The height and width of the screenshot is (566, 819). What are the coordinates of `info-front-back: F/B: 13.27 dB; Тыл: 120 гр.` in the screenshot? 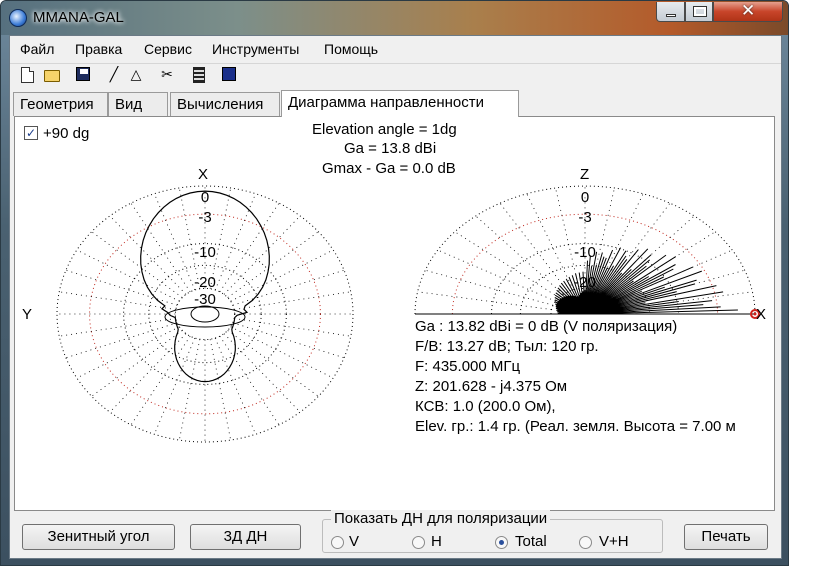 It's located at (508, 346).